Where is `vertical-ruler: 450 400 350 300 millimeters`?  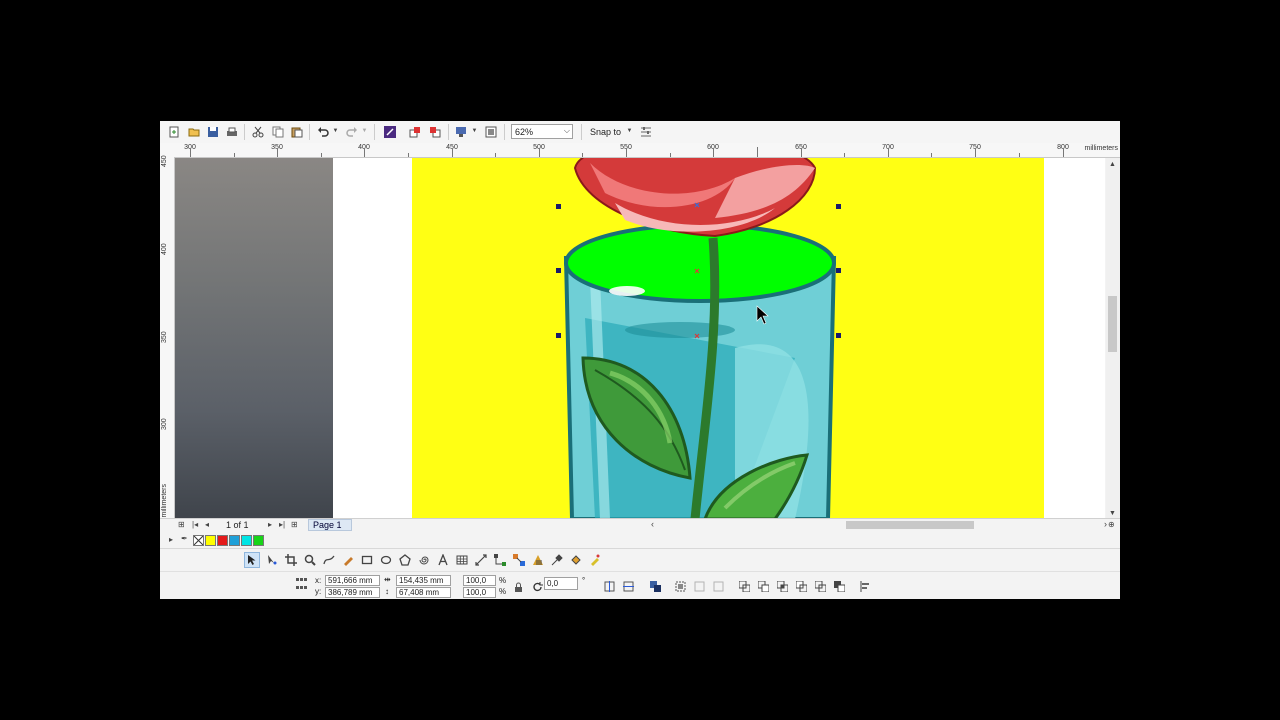 vertical-ruler: 450 400 350 300 millimeters is located at coordinates (167, 337).